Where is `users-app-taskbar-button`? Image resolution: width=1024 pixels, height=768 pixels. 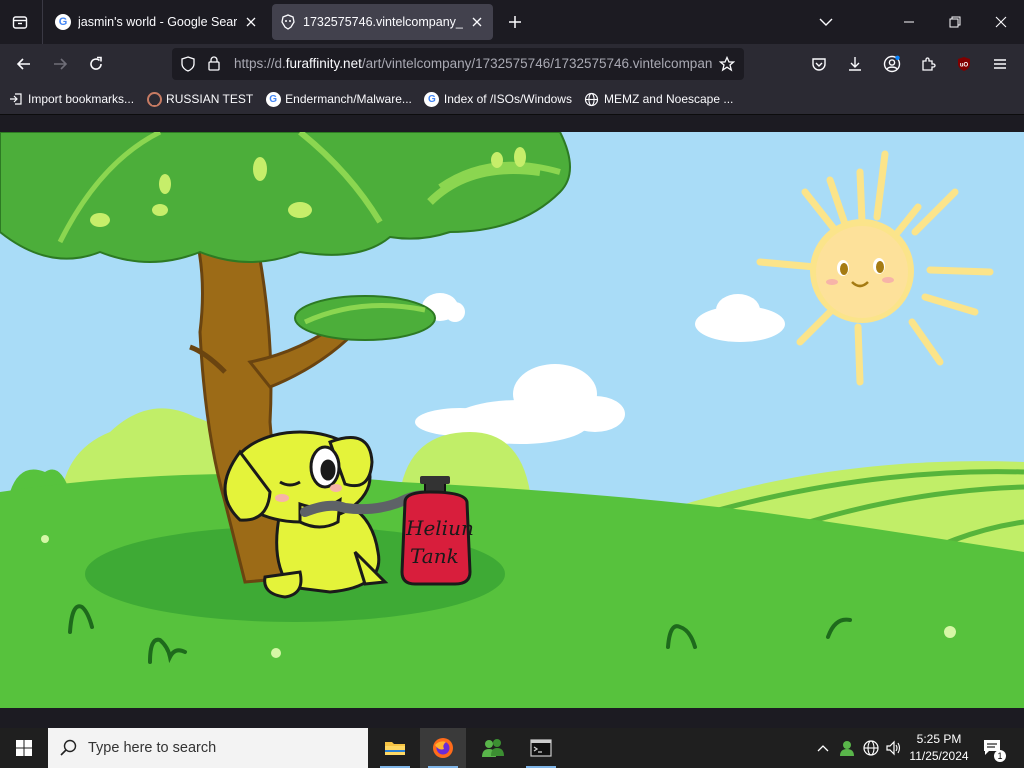 users-app-taskbar-button is located at coordinates (493, 748).